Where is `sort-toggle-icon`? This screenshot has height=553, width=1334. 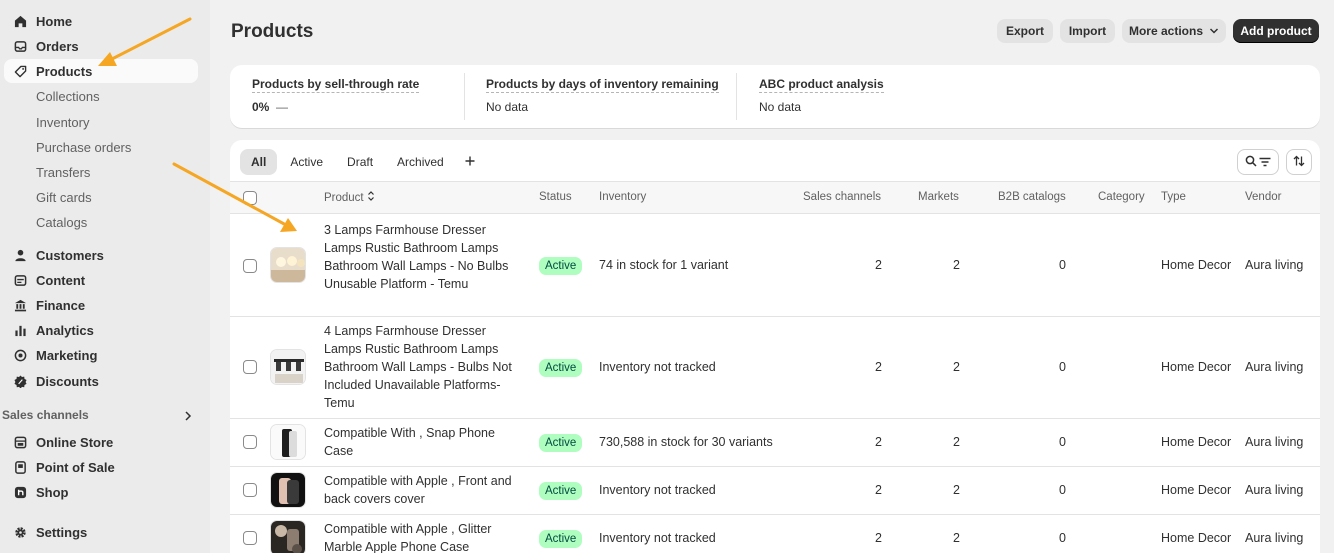 sort-toggle-icon is located at coordinates (371, 197).